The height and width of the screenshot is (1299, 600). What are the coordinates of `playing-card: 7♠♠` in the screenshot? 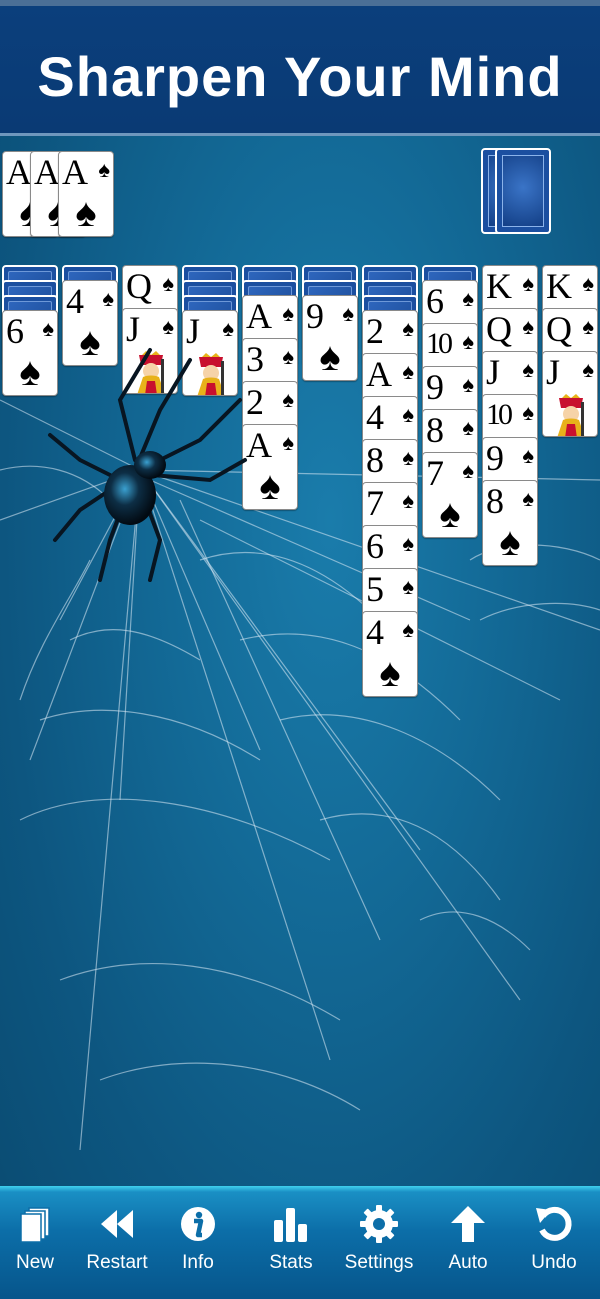 It's located at (450, 495).